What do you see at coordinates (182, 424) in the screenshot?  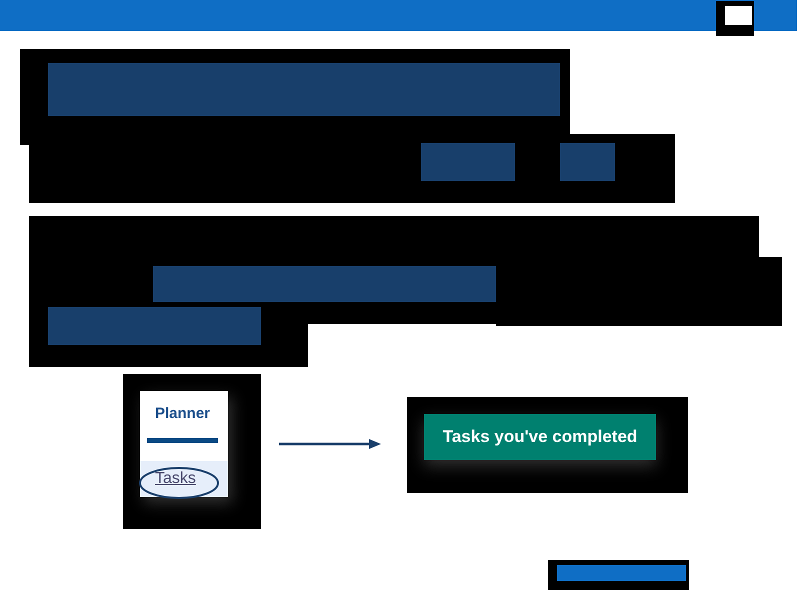 I see `planner-tab: Planner` at bounding box center [182, 424].